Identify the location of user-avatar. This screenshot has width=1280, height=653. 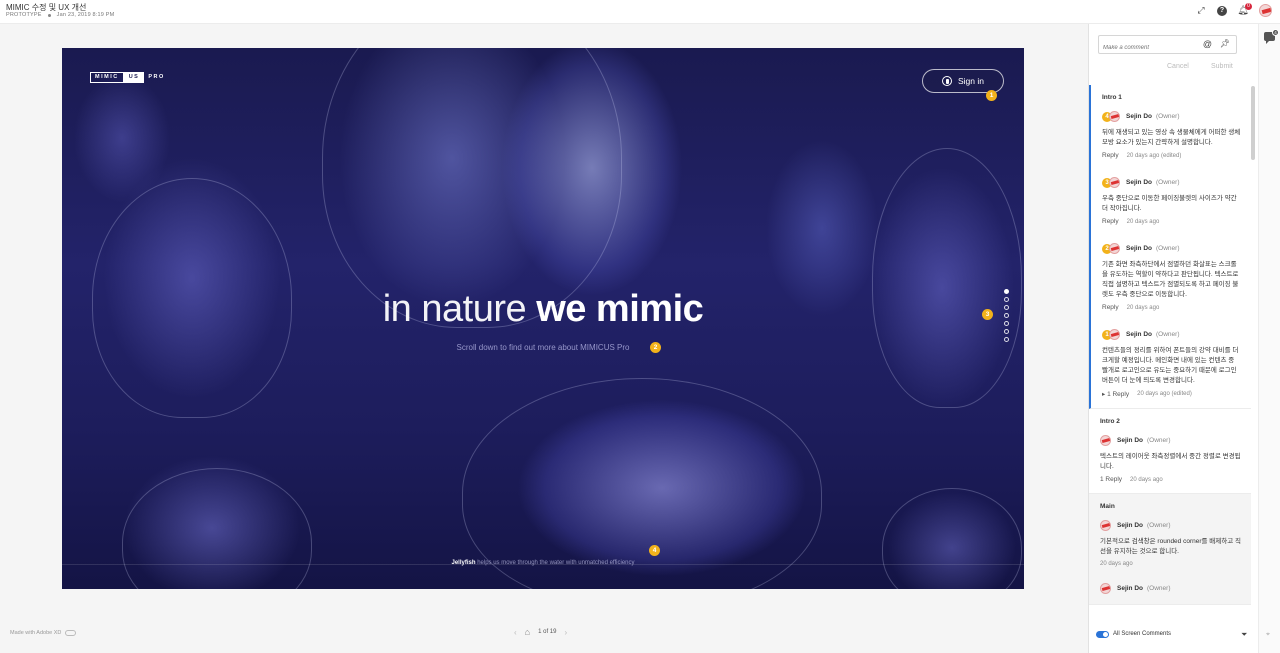
(1265, 10).